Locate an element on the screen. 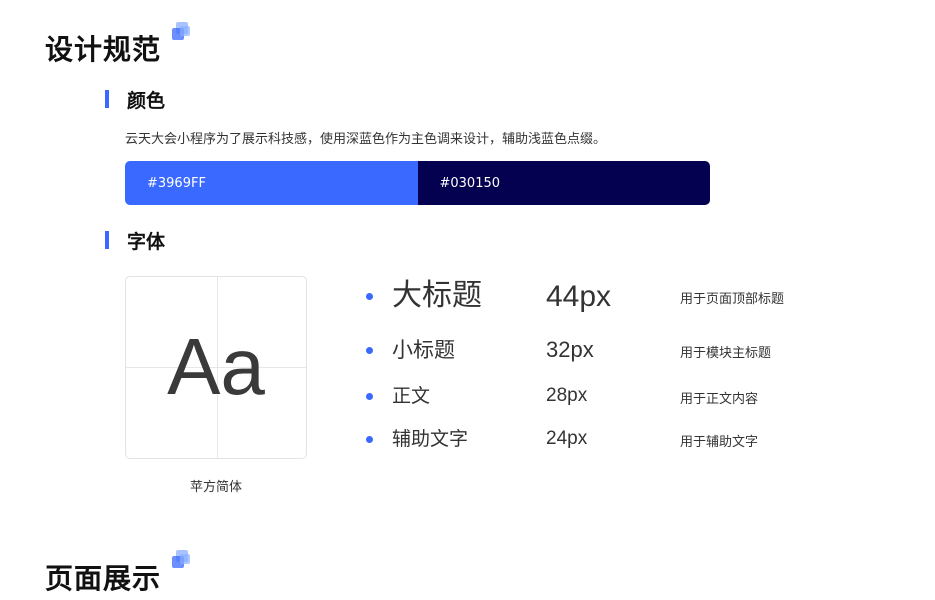 Image resolution: width=935 pixels, height=600 pixels. type-size: 32px is located at coordinates (570, 349).